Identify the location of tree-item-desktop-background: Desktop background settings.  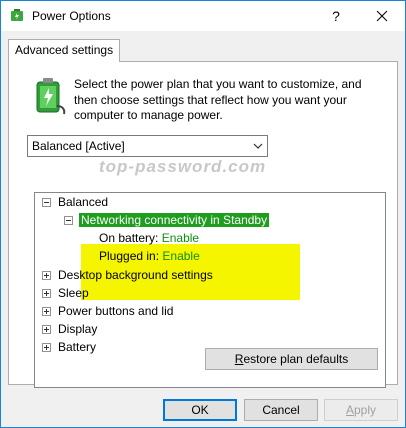
(135, 275).